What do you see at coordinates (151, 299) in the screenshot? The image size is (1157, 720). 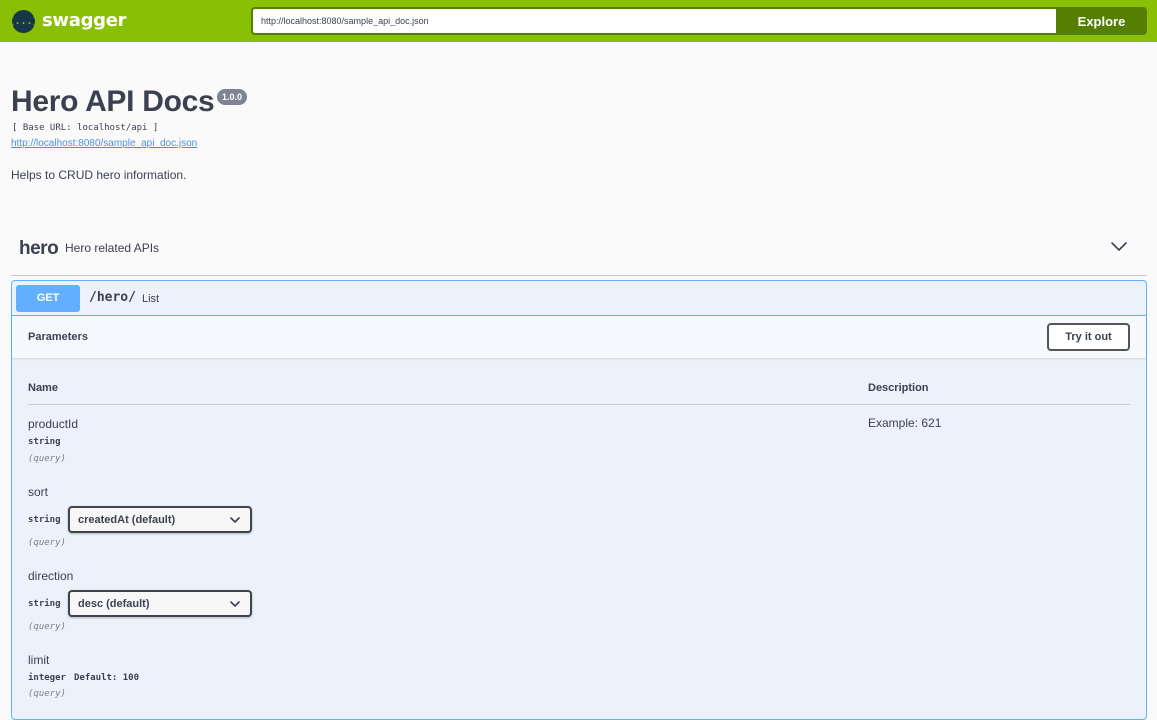 I see `operation-summary: List` at bounding box center [151, 299].